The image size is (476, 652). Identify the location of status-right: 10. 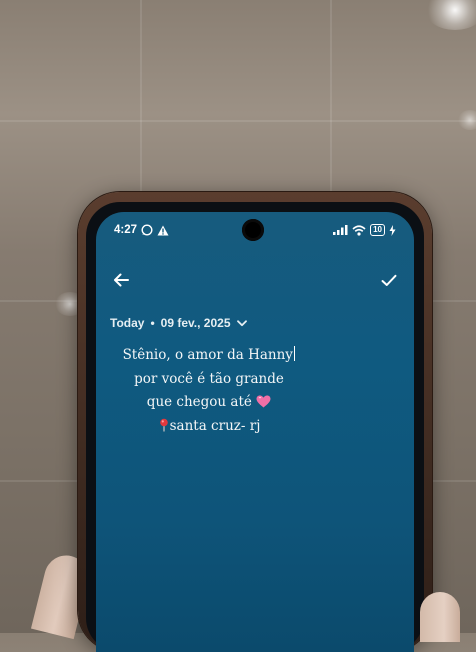
(364, 230).